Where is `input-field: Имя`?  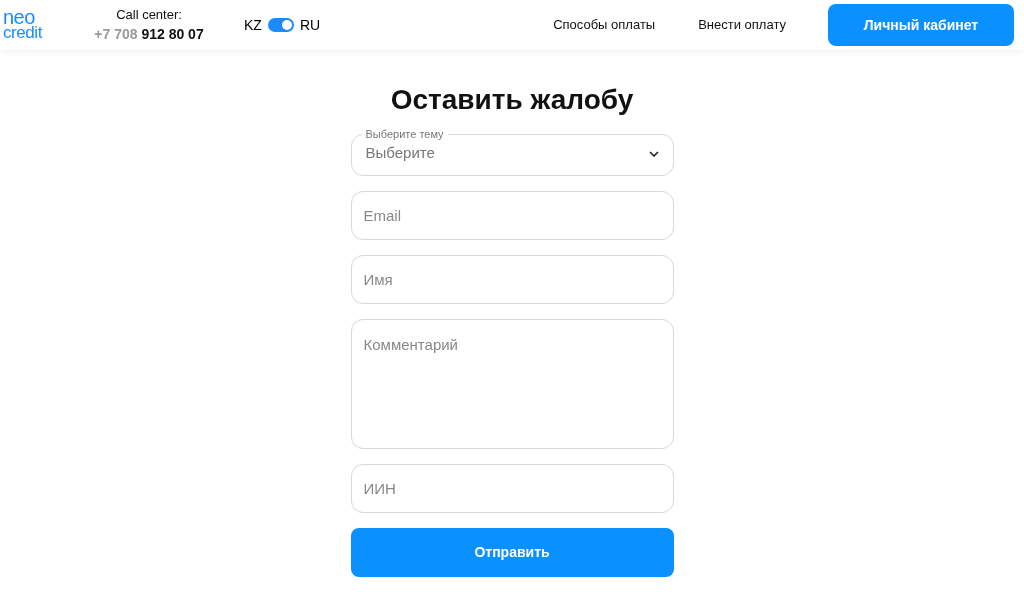 input-field: Имя is located at coordinates (512, 279).